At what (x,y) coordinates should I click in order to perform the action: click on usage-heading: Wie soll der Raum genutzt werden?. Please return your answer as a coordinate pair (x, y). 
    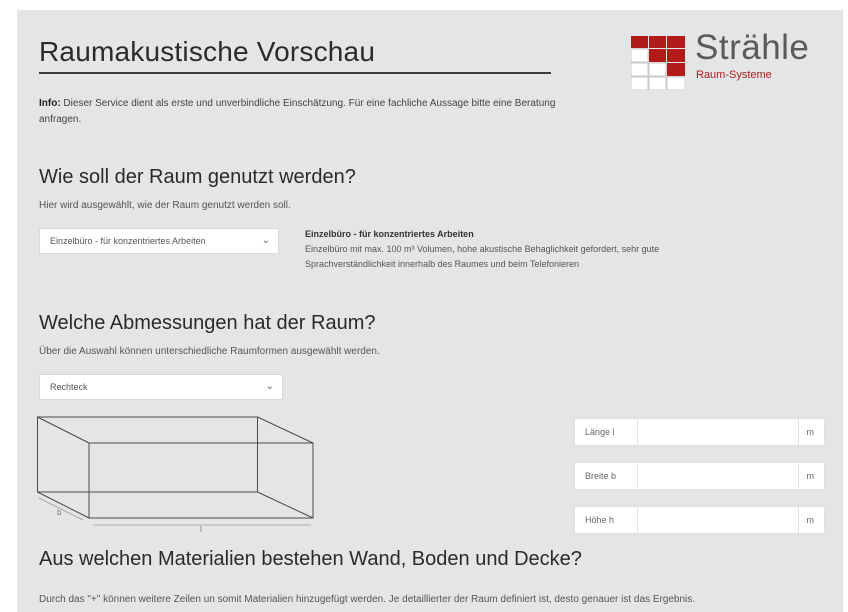
    Looking at the image, I should click on (197, 177).